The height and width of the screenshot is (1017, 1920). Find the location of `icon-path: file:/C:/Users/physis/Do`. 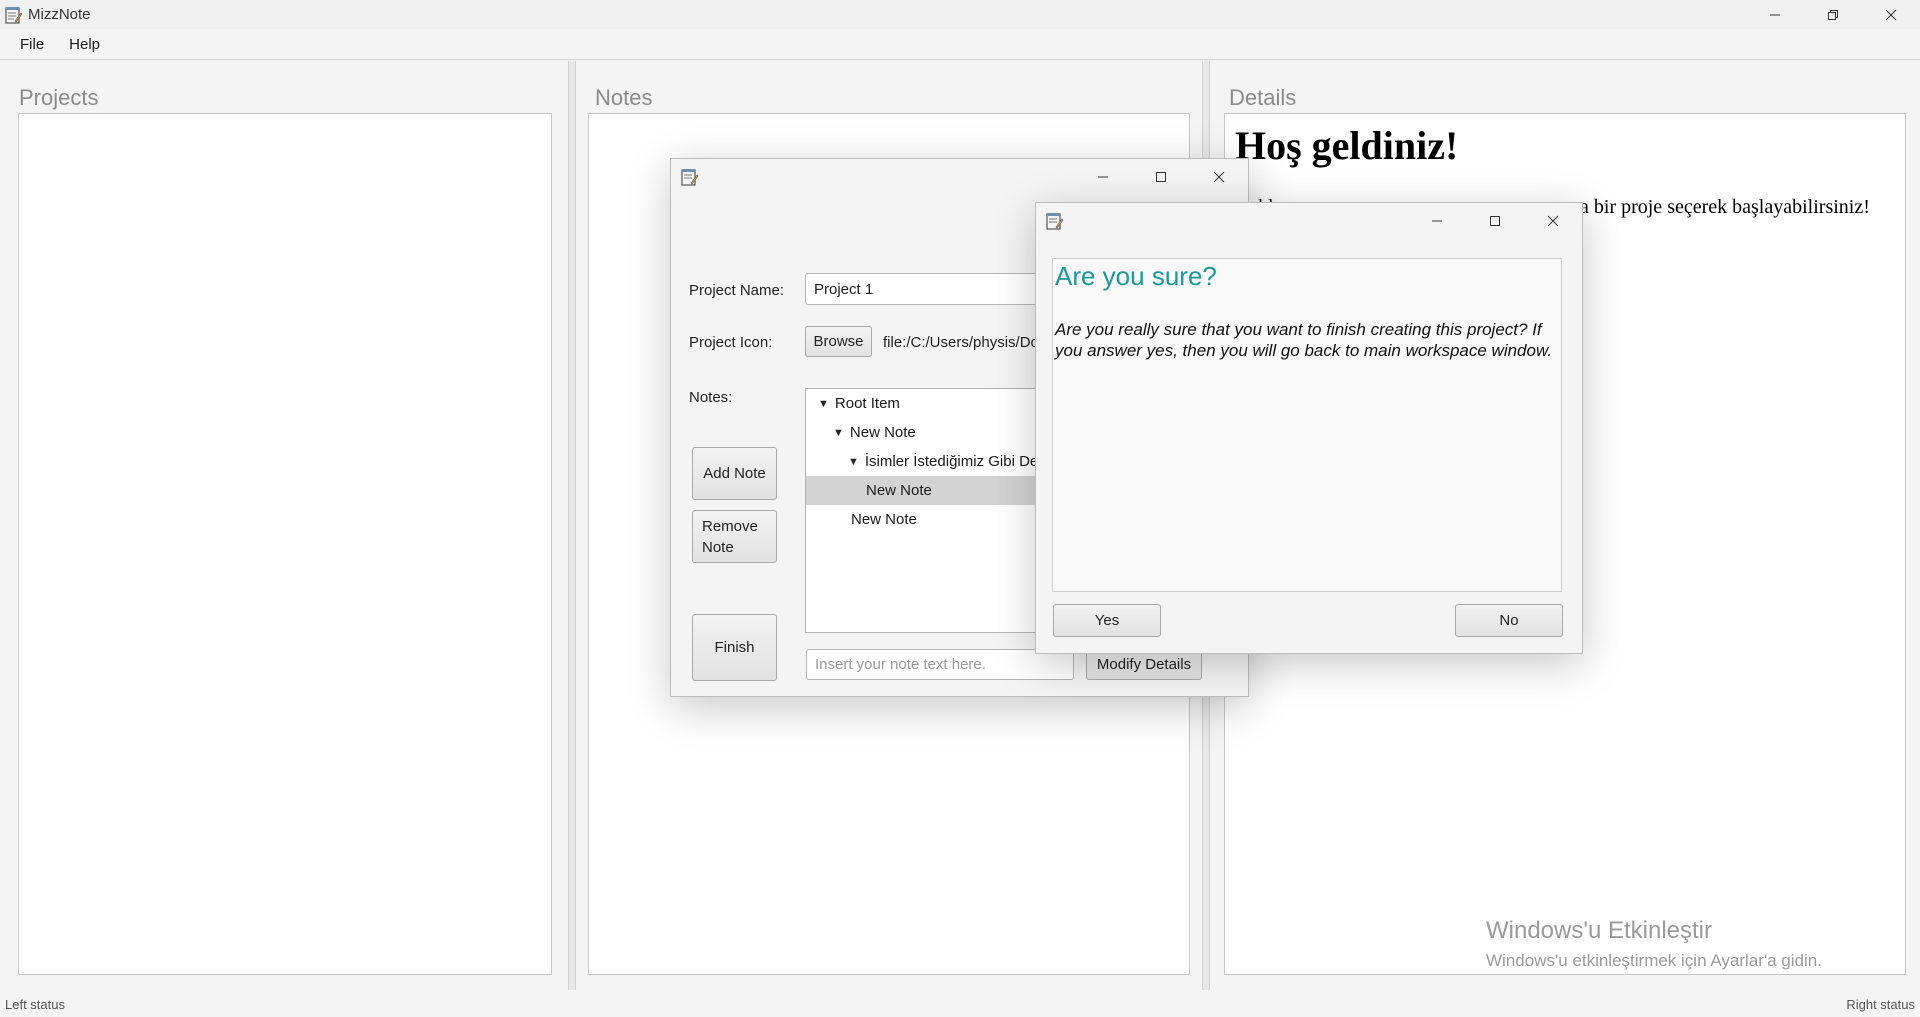

icon-path: file:/C:/Users/physis/Do is located at coordinates (961, 342).